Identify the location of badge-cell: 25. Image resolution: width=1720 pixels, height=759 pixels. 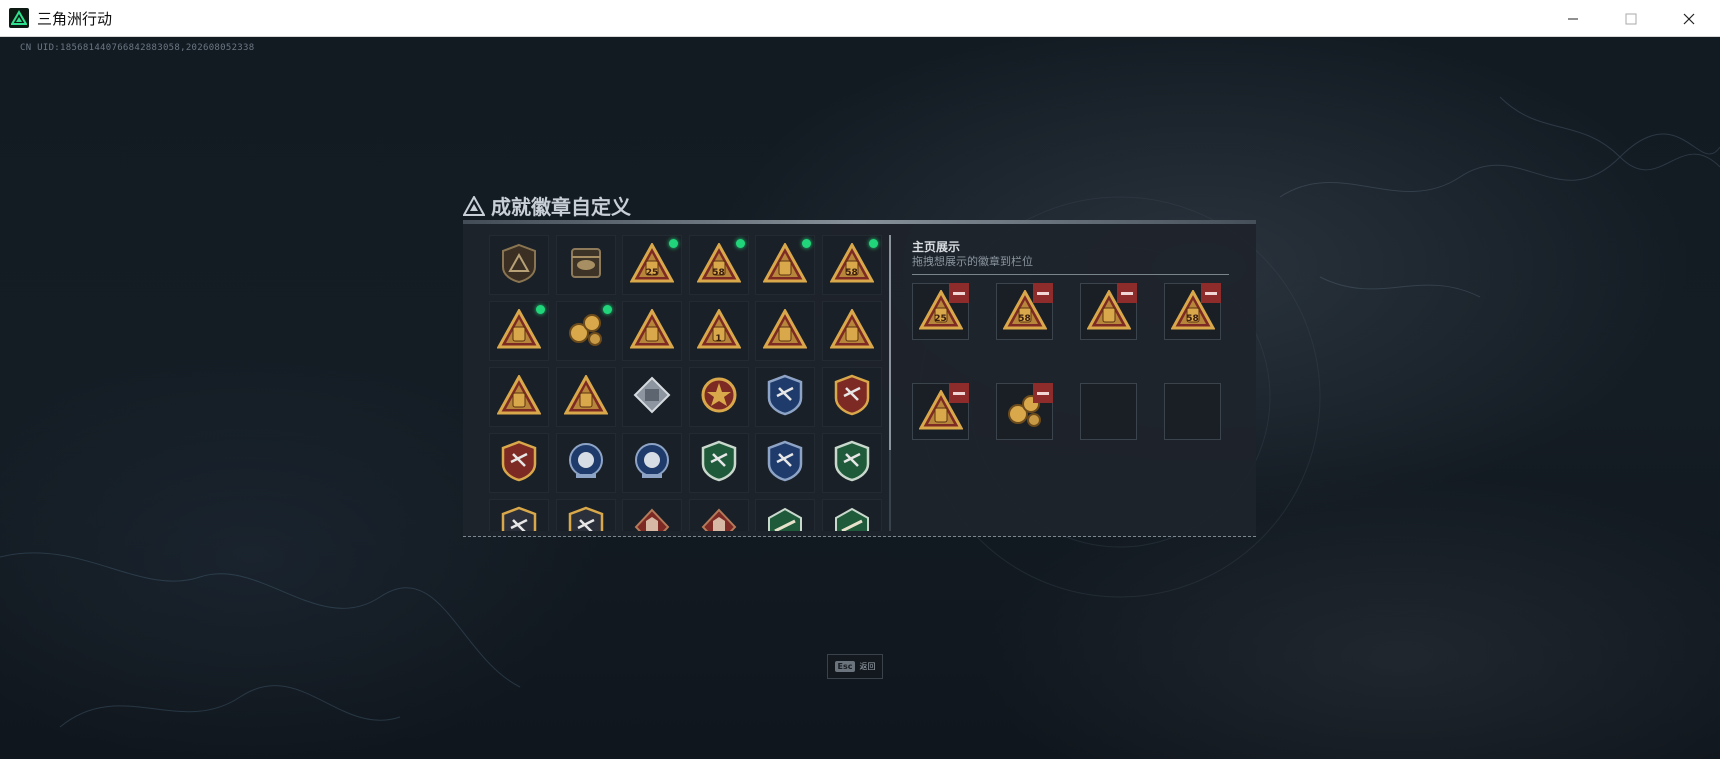
(652, 265).